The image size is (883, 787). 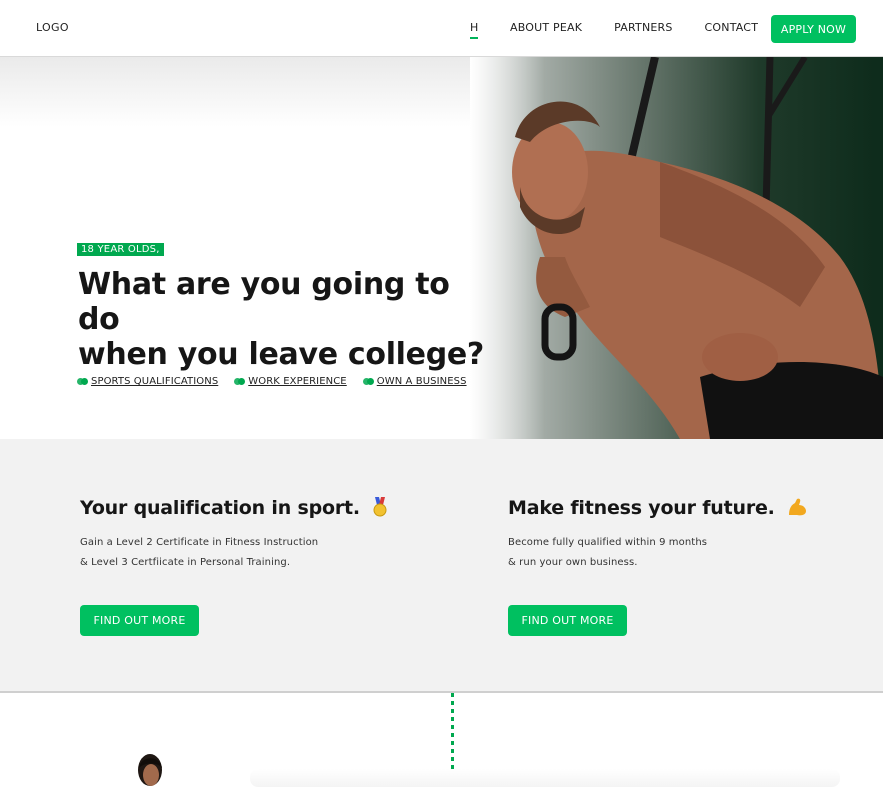 What do you see at coordinates (120, 249) in the screenshot?
I see `audience-tag: 18 YEAR OLDS,` at bounding box center [120, 249].